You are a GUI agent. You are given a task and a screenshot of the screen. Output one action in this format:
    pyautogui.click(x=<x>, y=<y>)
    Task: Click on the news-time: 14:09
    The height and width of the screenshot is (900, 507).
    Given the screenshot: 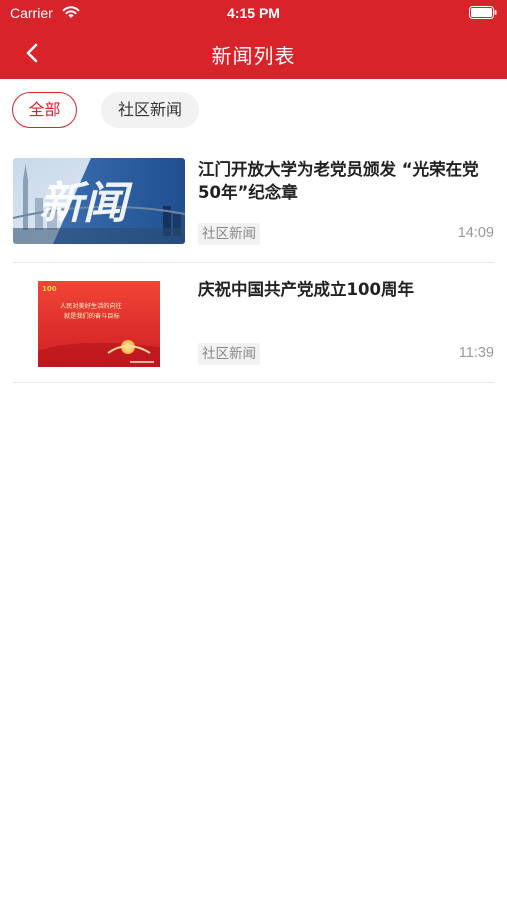 What is the action you would take?
    pyautogui.click(x=475, y=233)
    